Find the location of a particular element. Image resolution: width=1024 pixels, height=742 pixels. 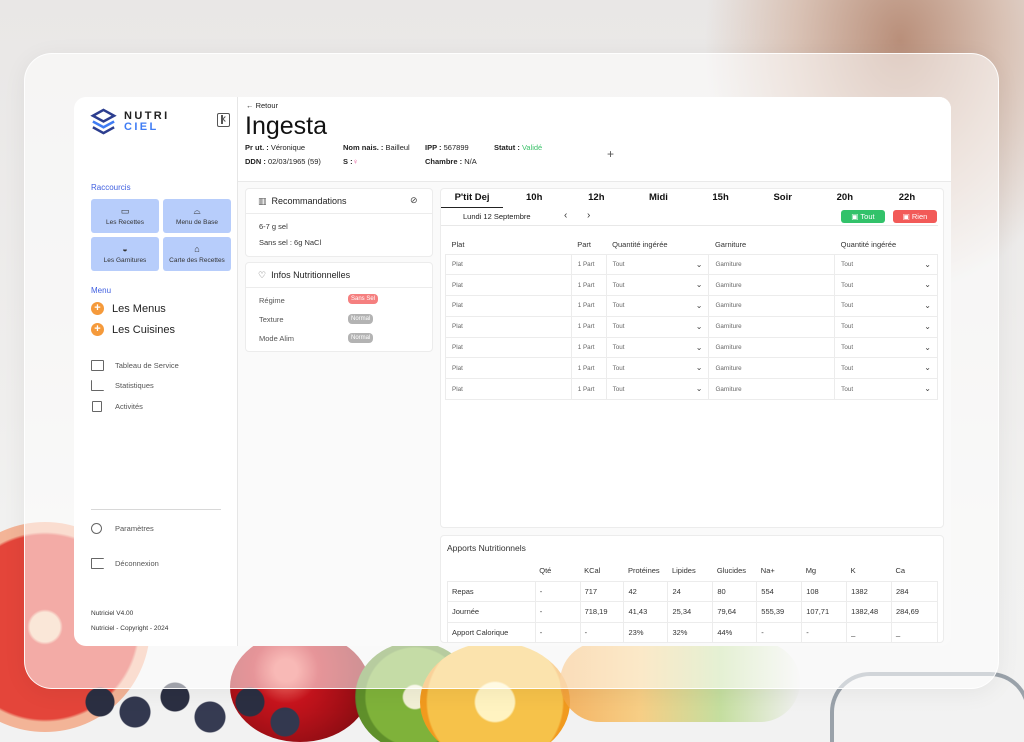

none-button-label: Rien is located at coordinates (919, 216).